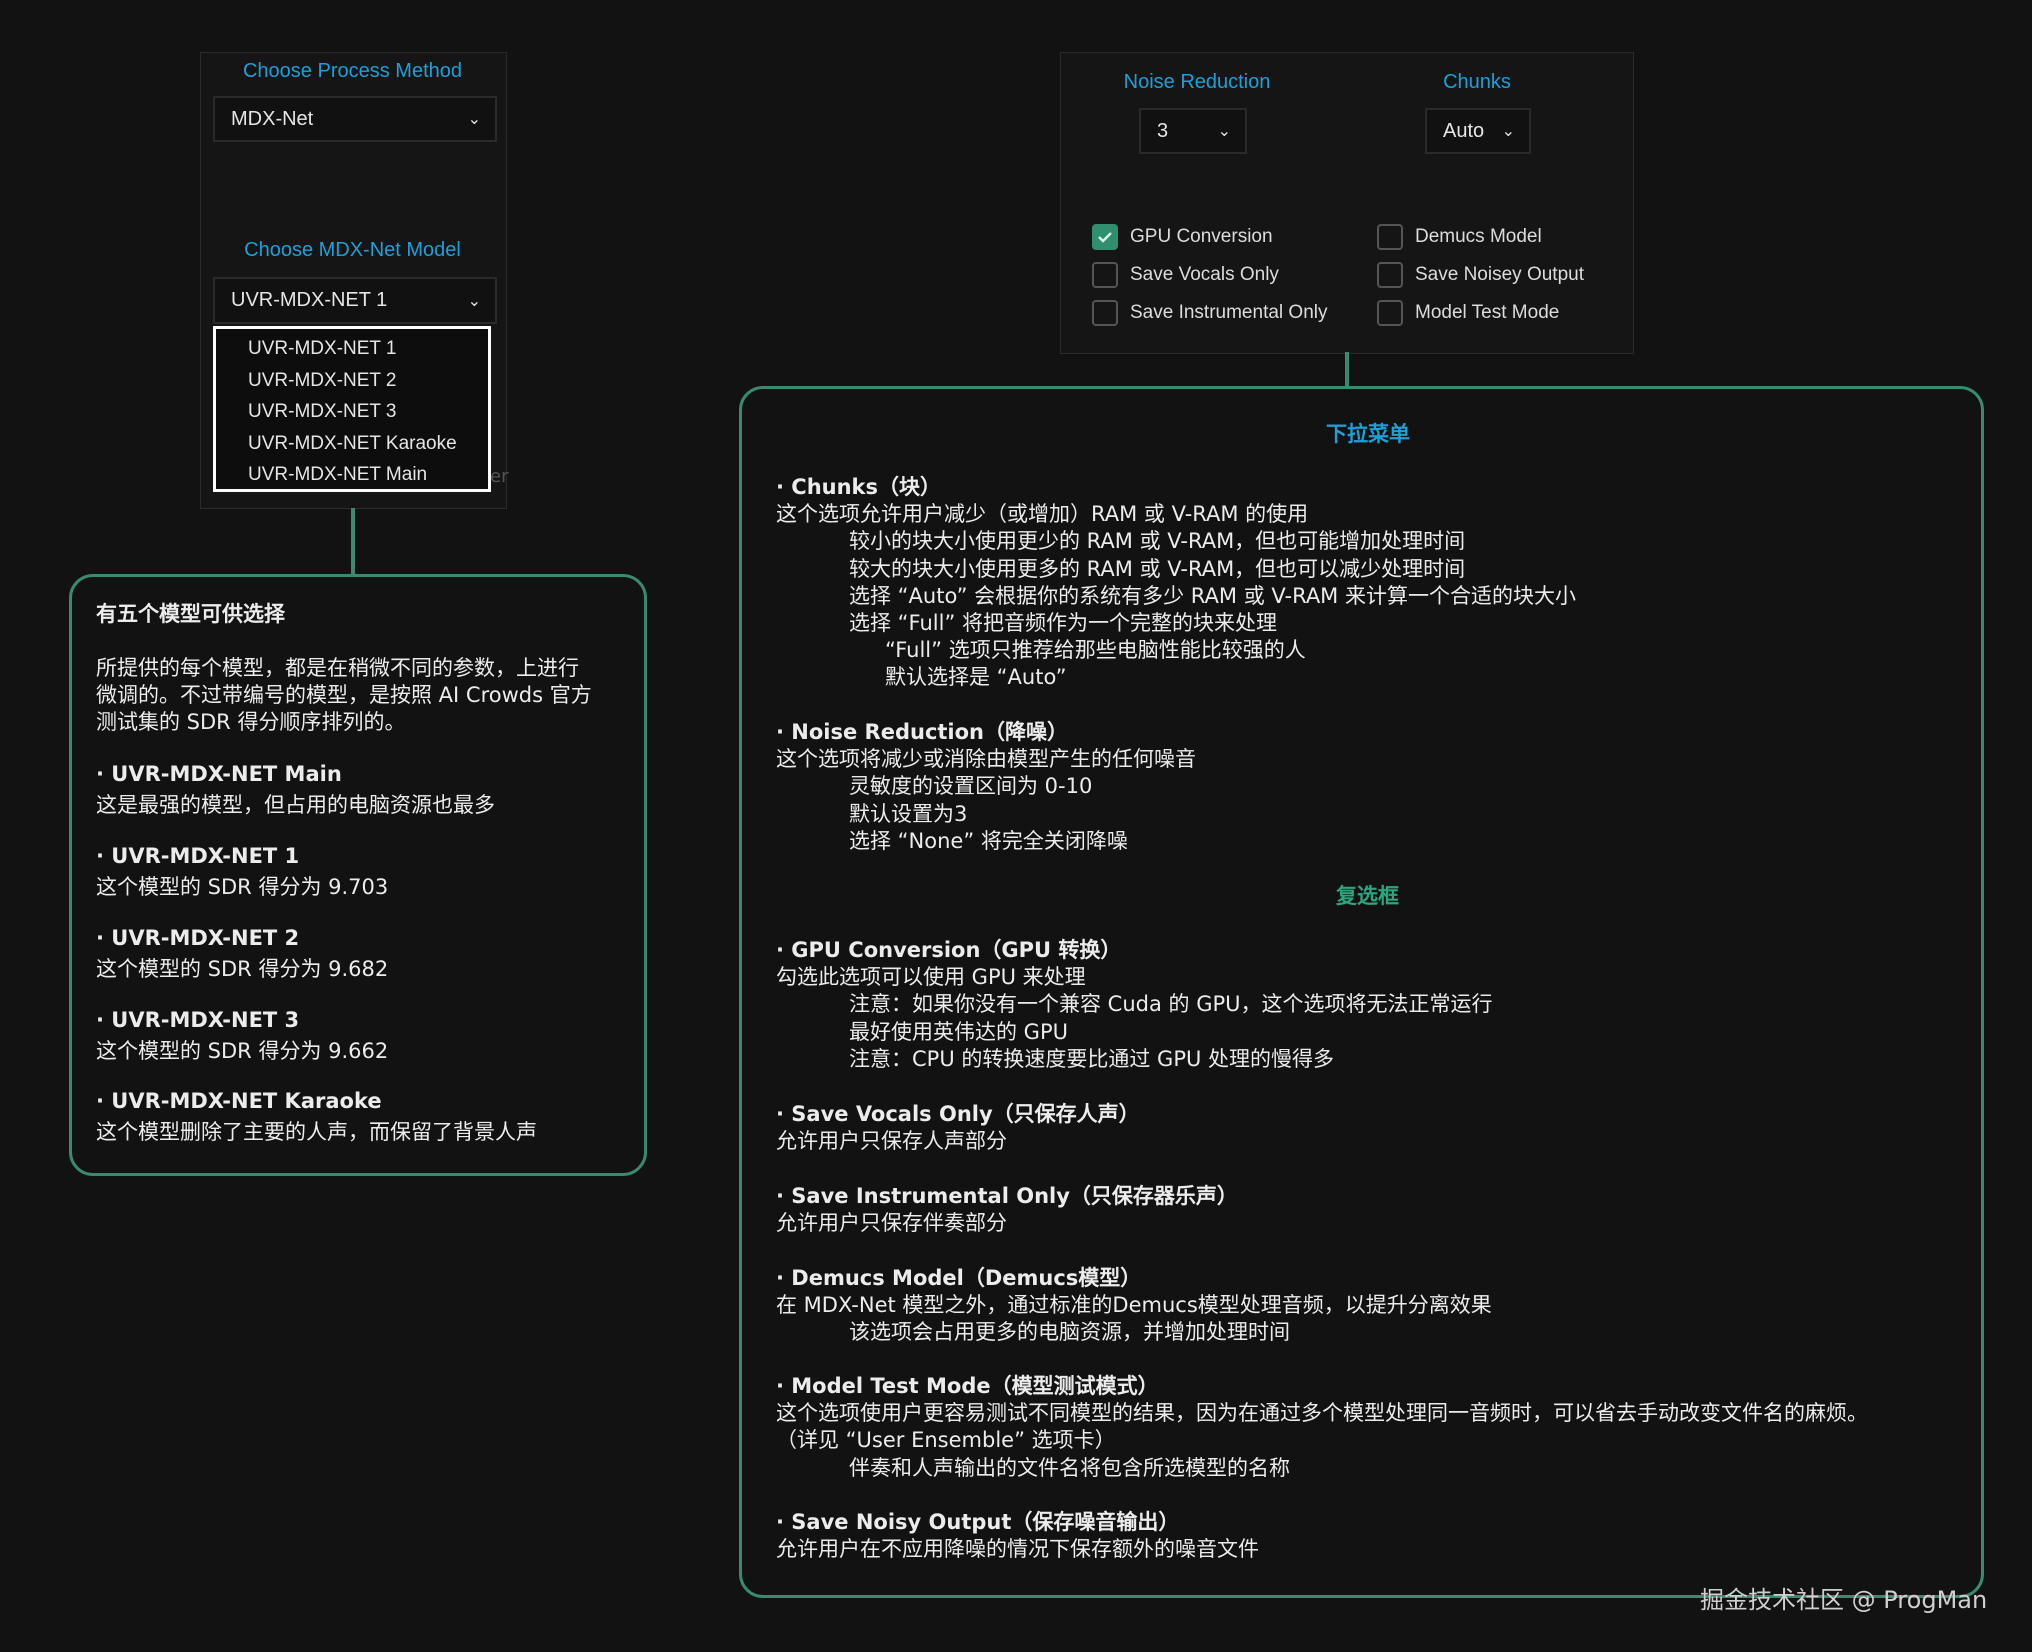 This screenshot has height=1652, width=2032. I want to click on noise-reduction-value: 3, so click(1163, 130).